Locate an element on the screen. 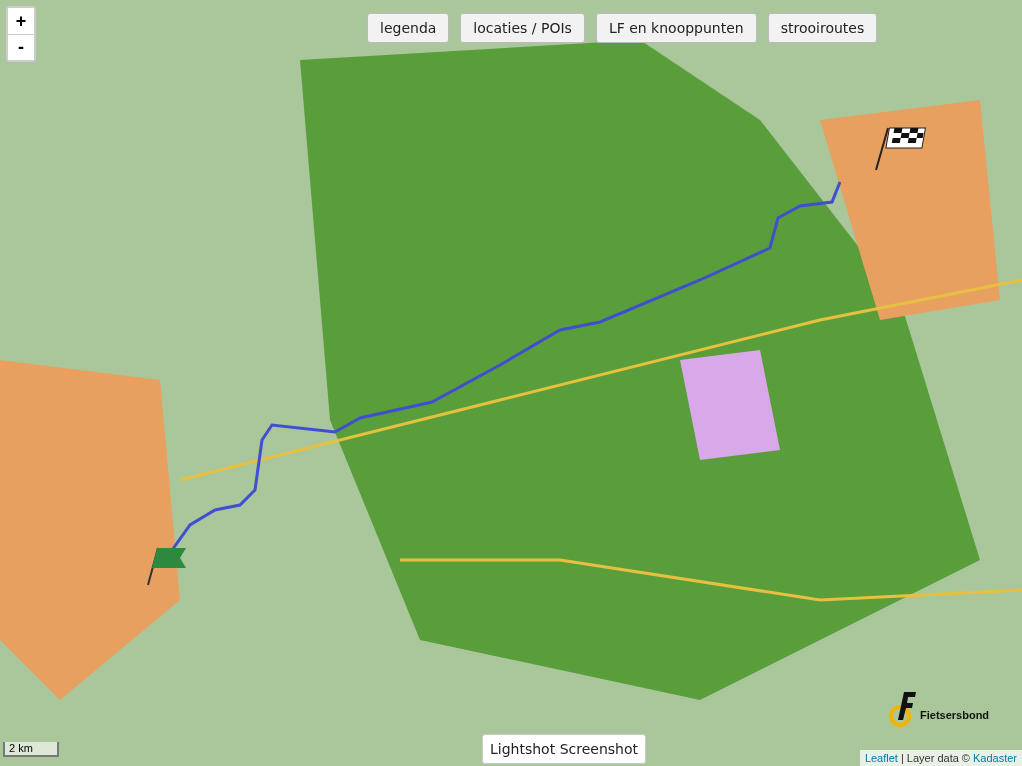 The image size is (1022, 766). tooltip: Lightshot Screenshot is located at coordinates (564, 749).